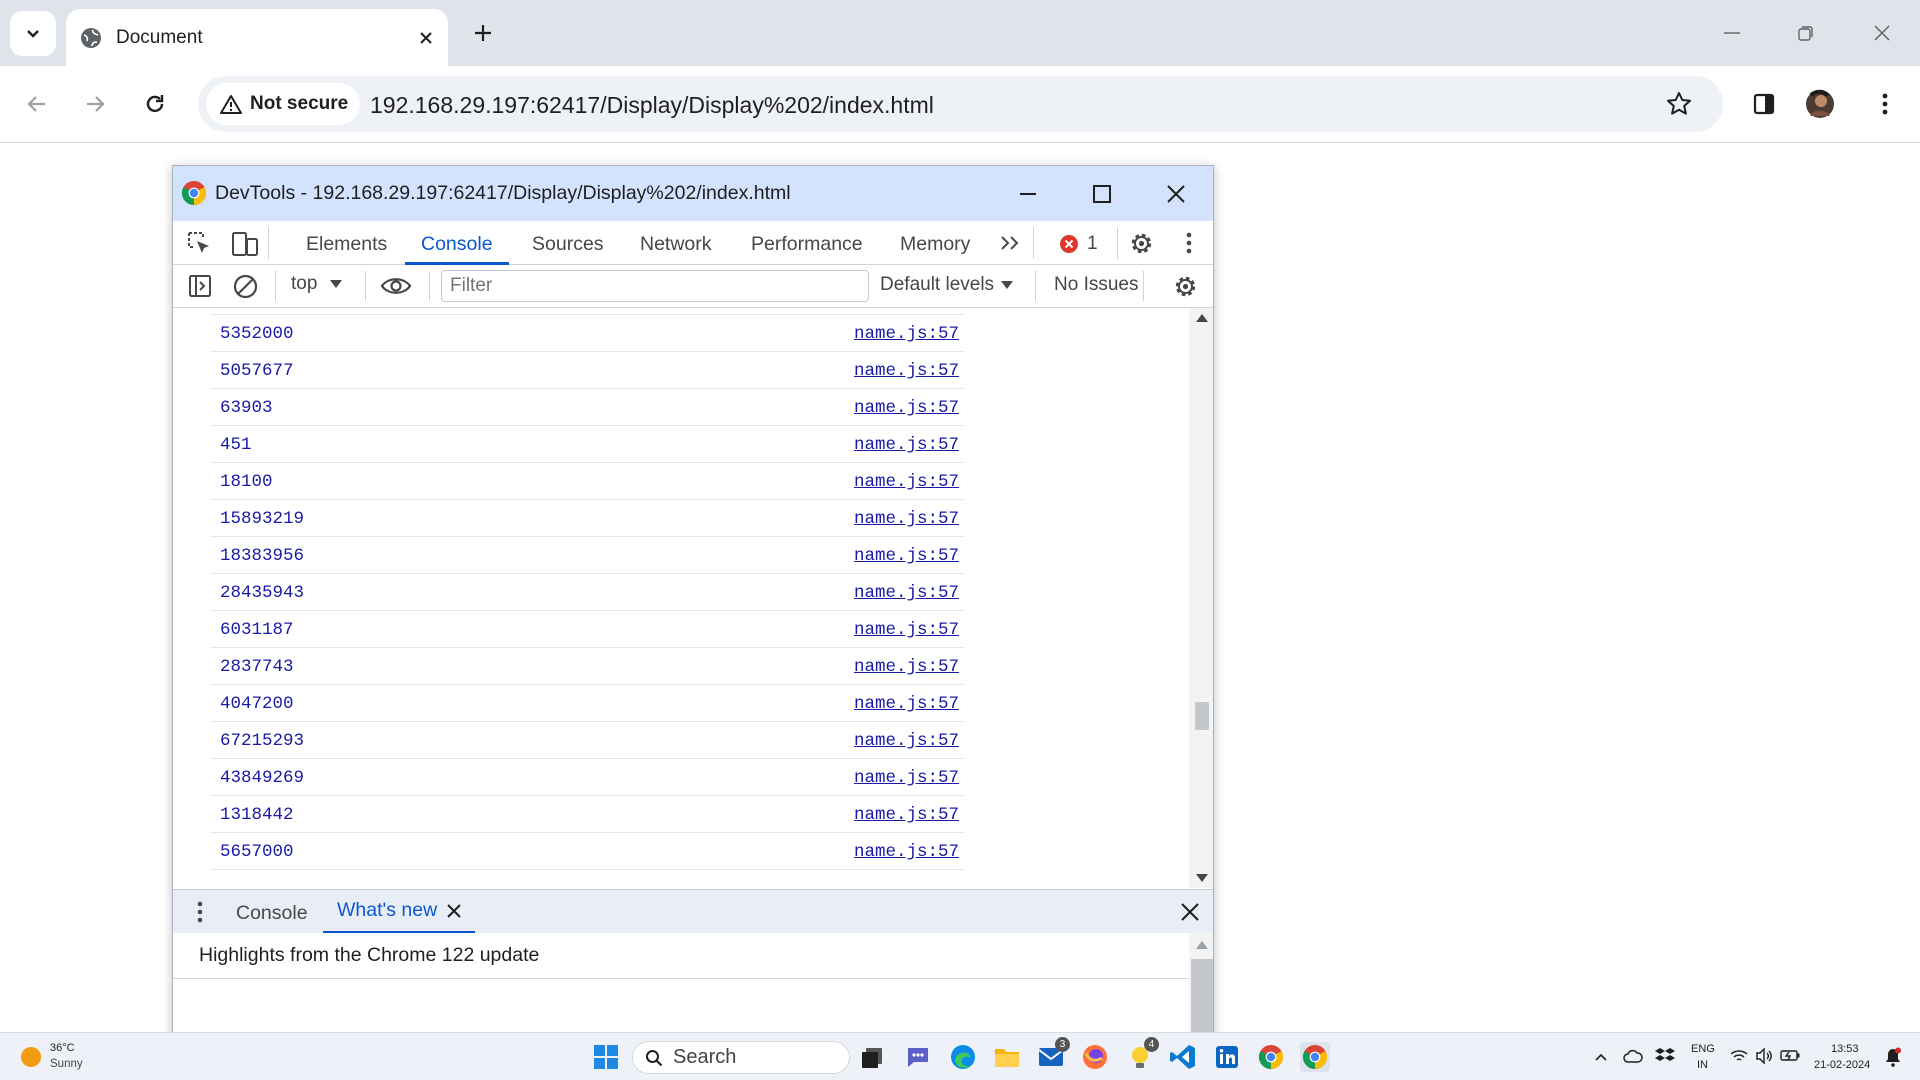  What do you see at coordinates (1806, 33) in the screenshot?
I see `restore-button` at bounding box center [1806, 33].